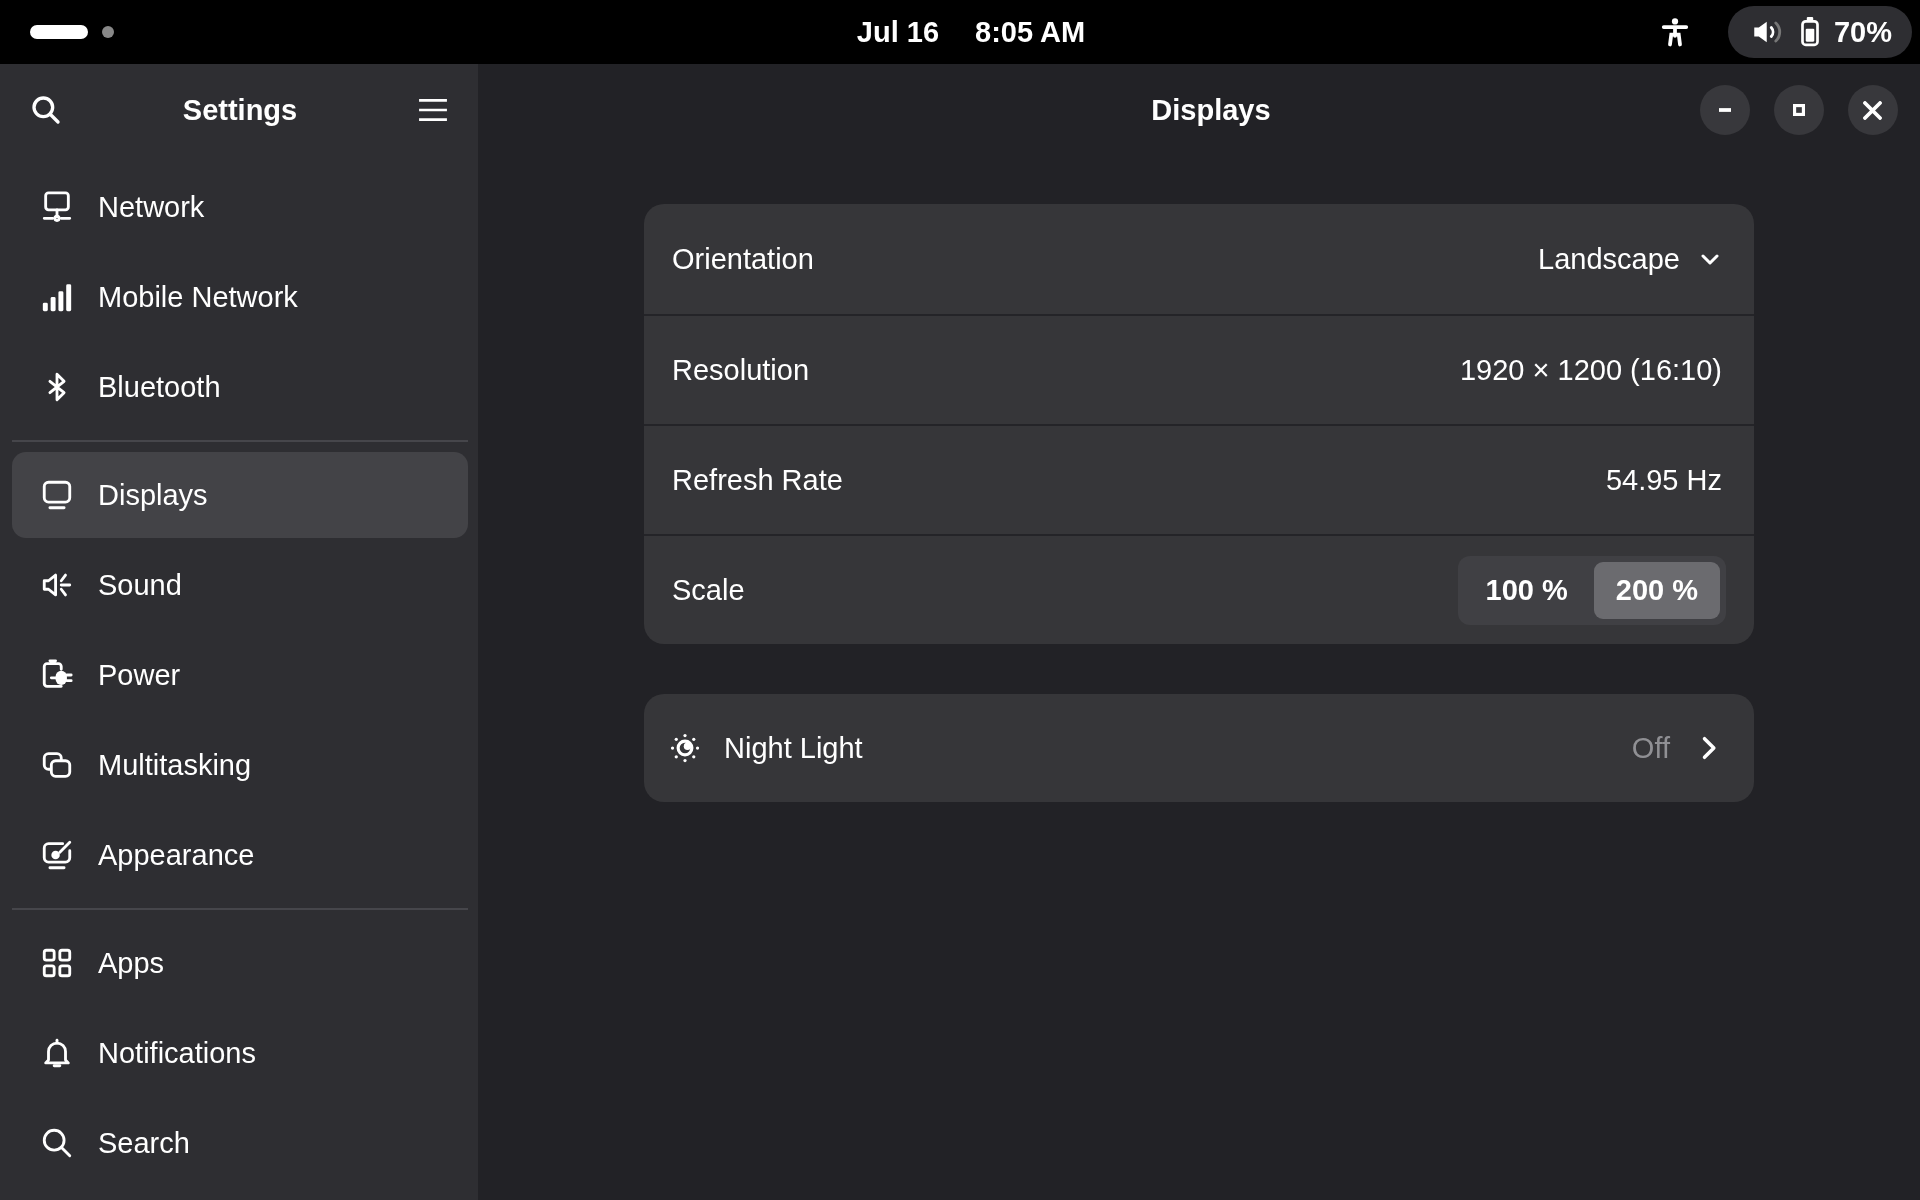 The height and width of the screenshot is (1200, 1920). What do you see at coordinates (240, 765) in the screenshot?
I see `sidebar-item: Multitasking` at bounding box center [240, 765].